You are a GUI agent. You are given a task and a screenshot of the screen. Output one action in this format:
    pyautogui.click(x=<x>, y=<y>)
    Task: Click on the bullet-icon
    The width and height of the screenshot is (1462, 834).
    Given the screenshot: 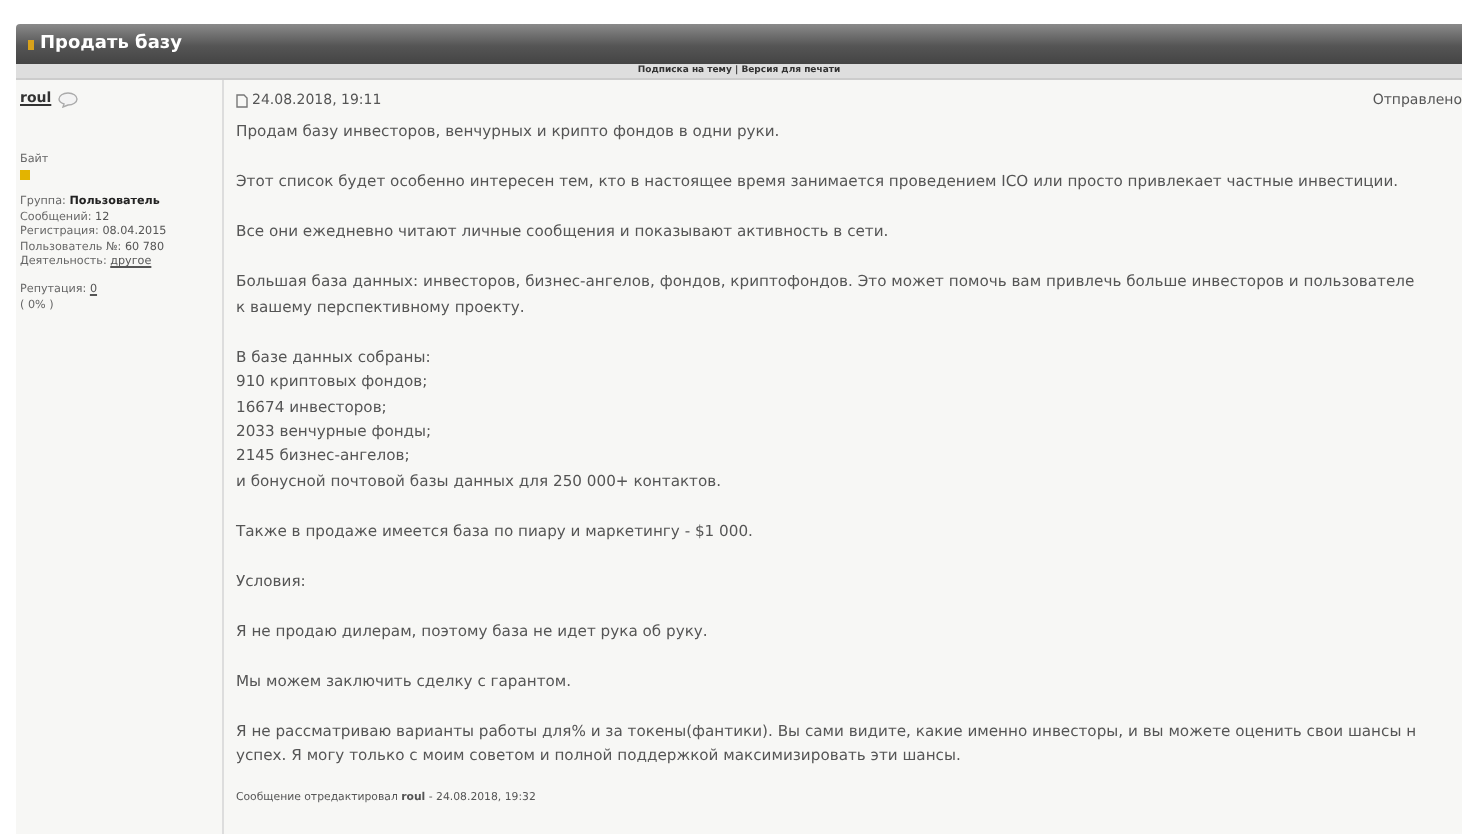 What is the action you would take?
    pyautogui.click(x=31, y=44)
    